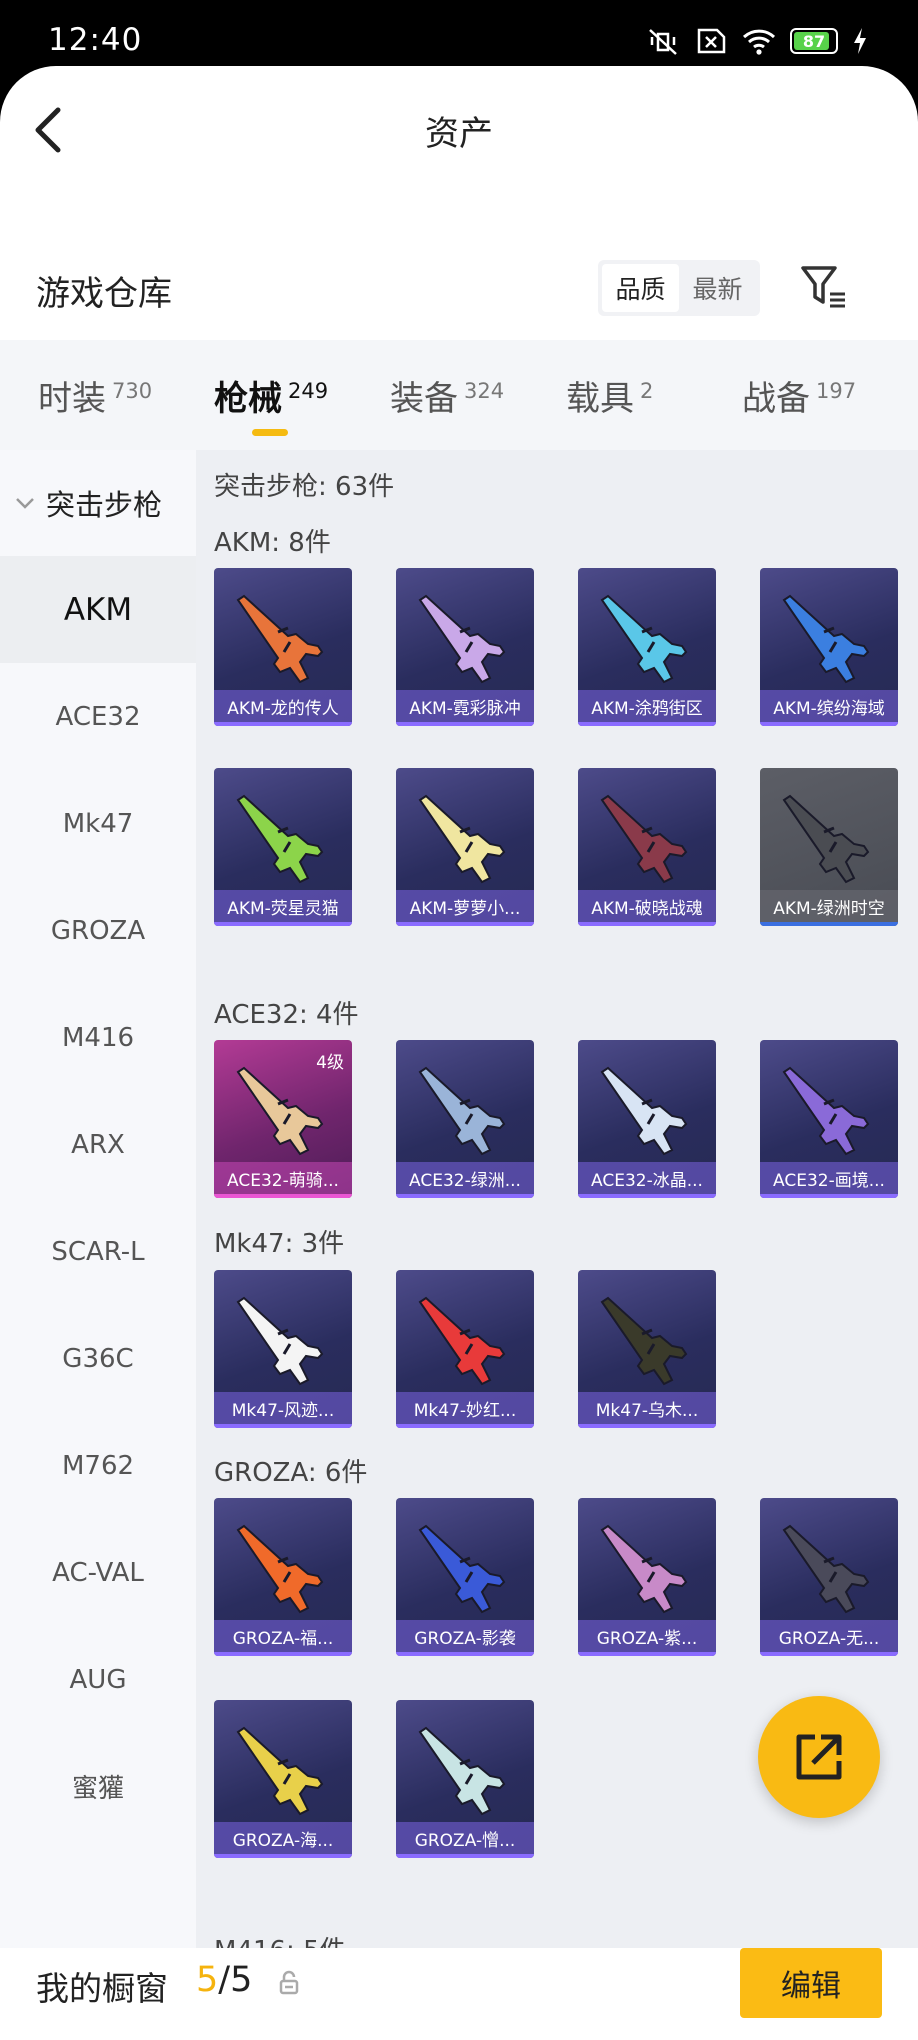 The image size is (918, 2040). Describe the element at coordinates (98, 1572) in the screenshot. I see `sidebar-item: AC-VAL` at that location.